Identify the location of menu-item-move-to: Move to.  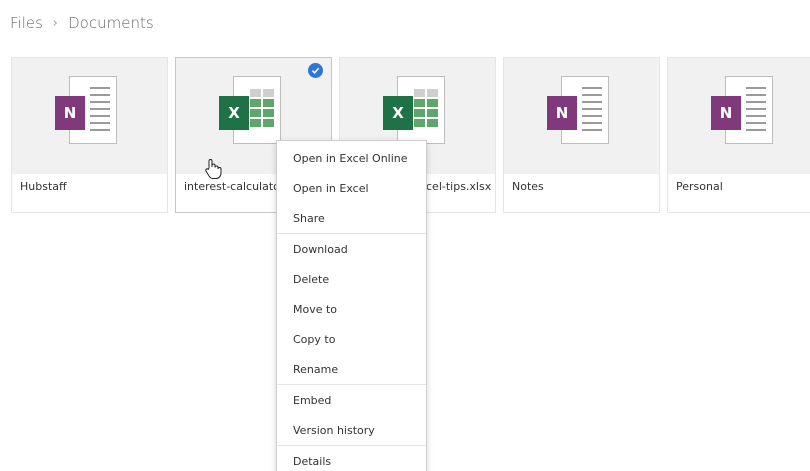
(351, 309).